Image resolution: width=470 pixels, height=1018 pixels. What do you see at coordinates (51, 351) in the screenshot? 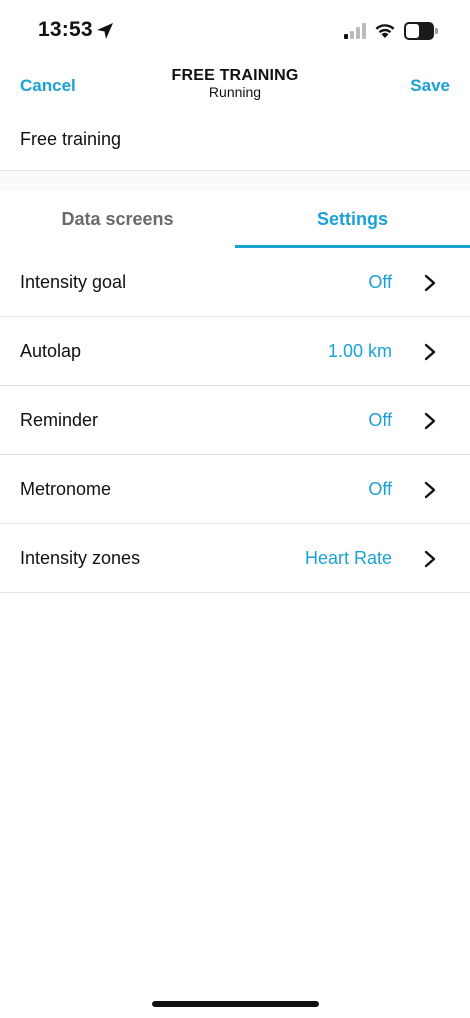
I see `setting-label: Autolap` at bounding box center [51, 351].